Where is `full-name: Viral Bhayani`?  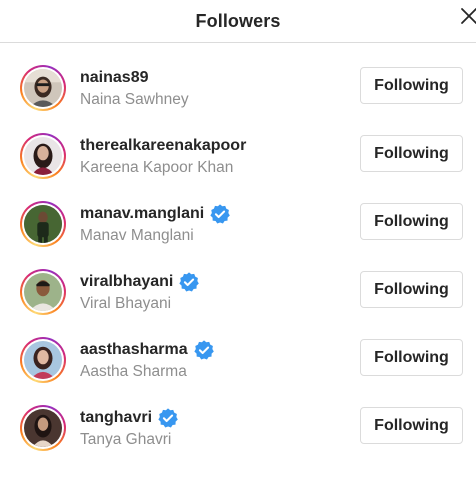
full-name: Viral Bhayani is located at coordinates (126, 303).